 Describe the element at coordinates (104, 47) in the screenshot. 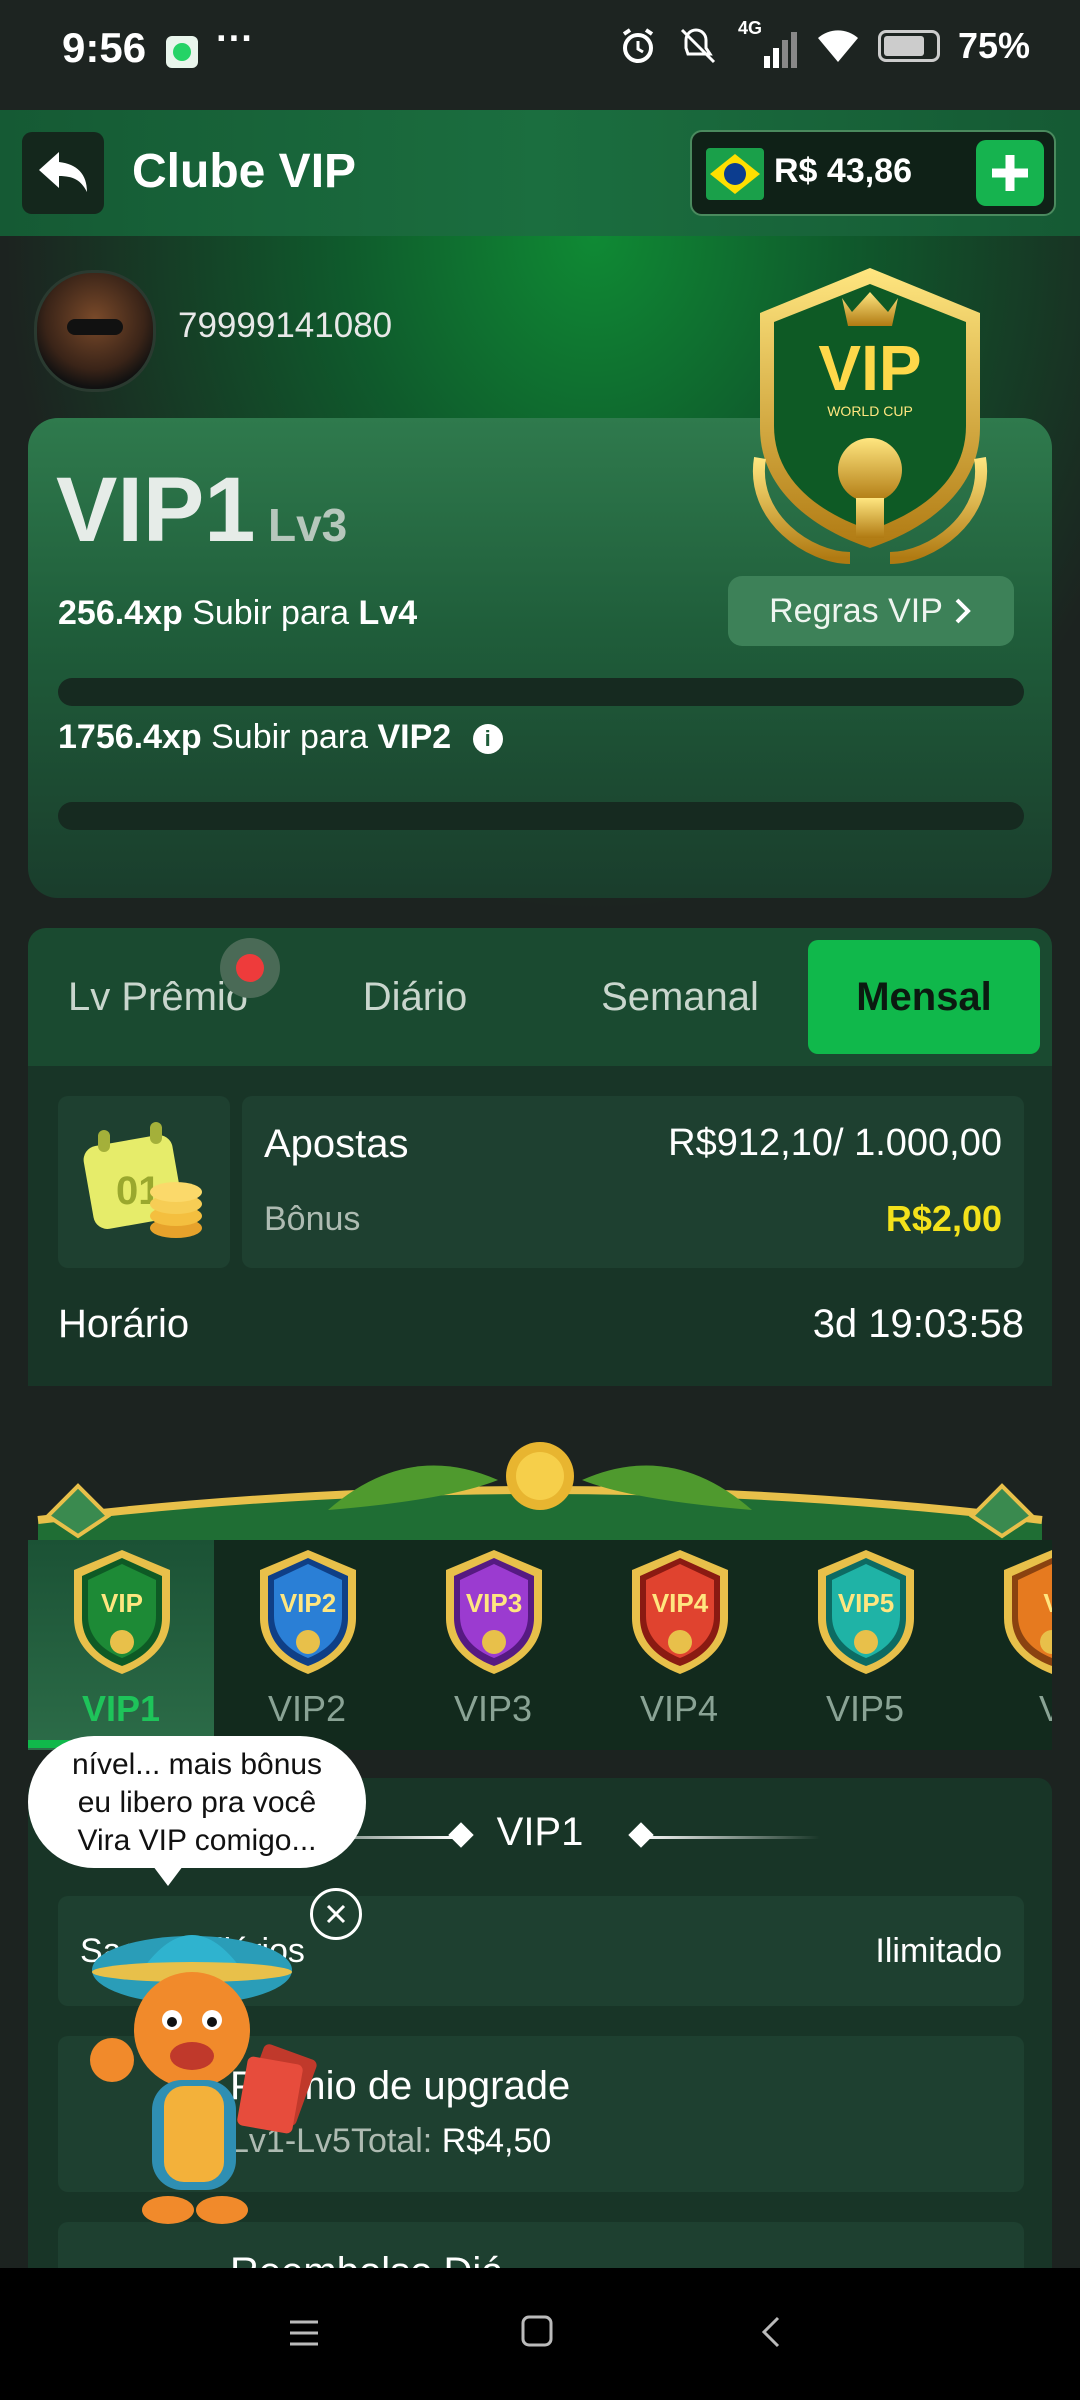

I see `status-time: 9:56` at that location.